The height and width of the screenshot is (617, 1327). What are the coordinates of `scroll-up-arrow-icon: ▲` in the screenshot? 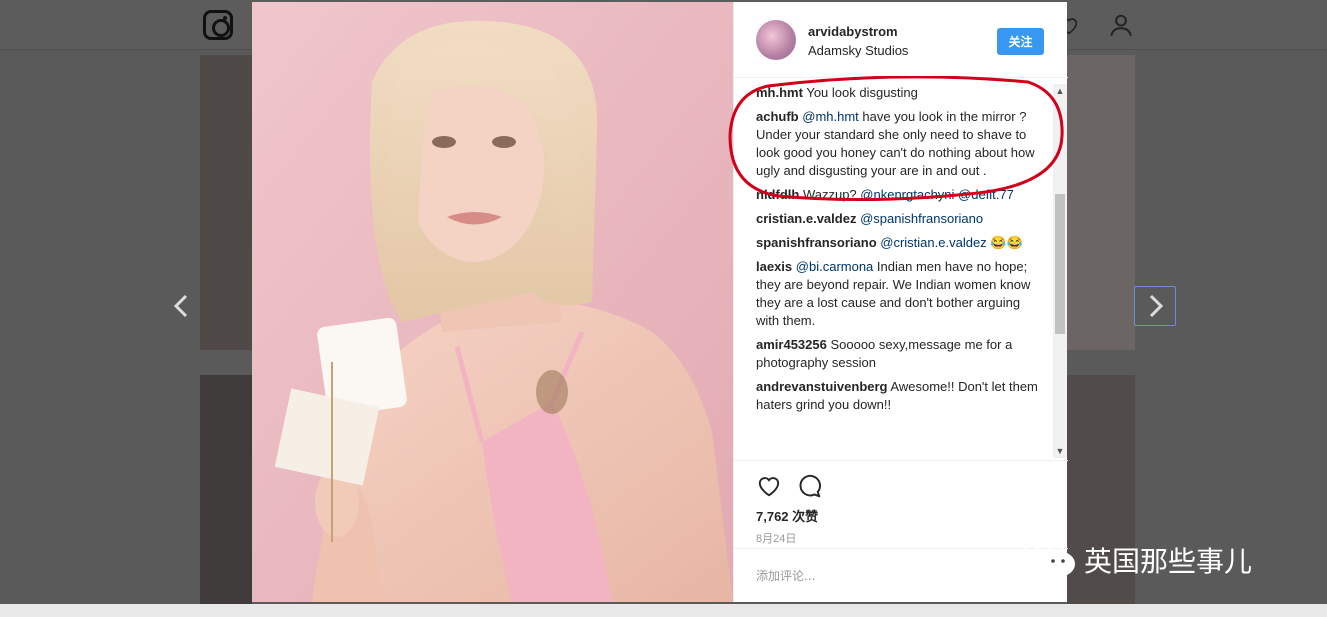 It's located at (1060, 91).